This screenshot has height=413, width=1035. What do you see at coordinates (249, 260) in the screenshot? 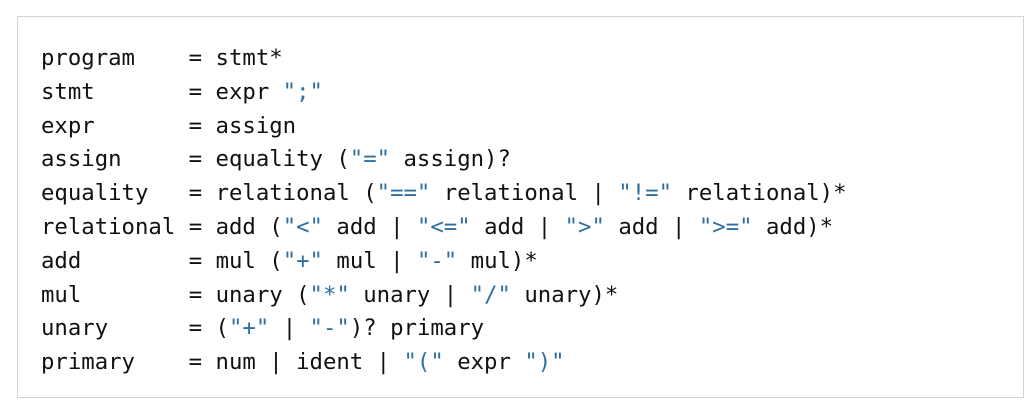
I see `rule-body-text: mul (` at bounding box center [249, 260].